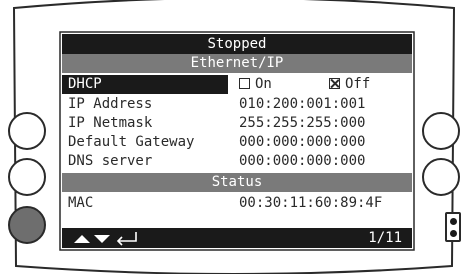  What do you see at coordinates (244, 83) in the screenshot?
I see `on-checkbox-icon` at bounding box center [244, 83].